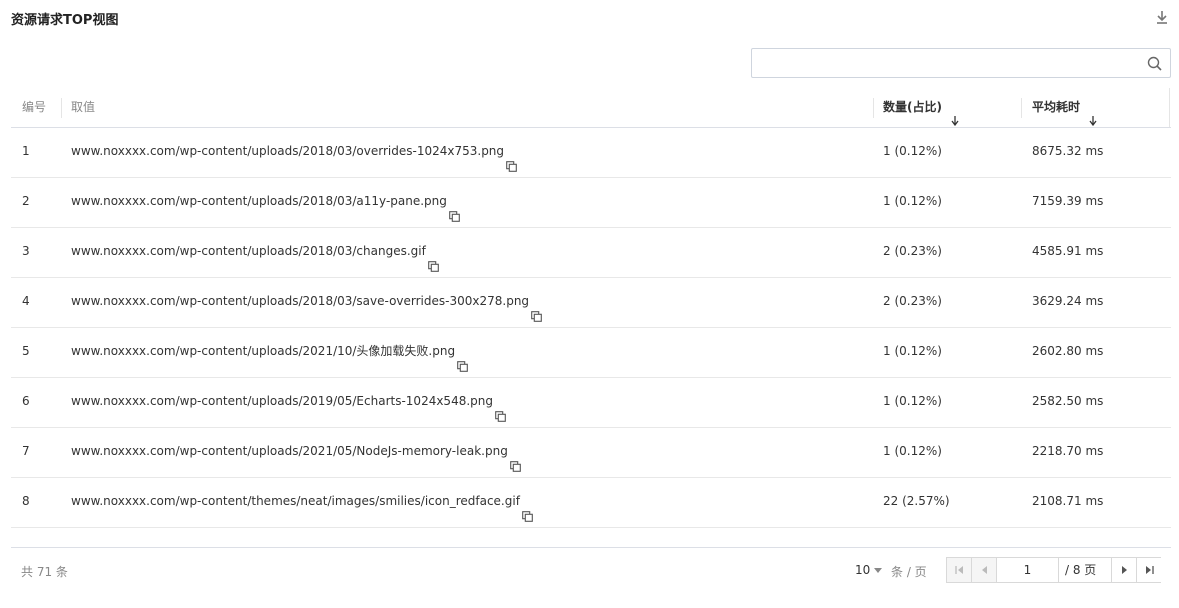  Describe the element at coordinates (1162, 18) in the screenshot. I see `download-icon` at that location.